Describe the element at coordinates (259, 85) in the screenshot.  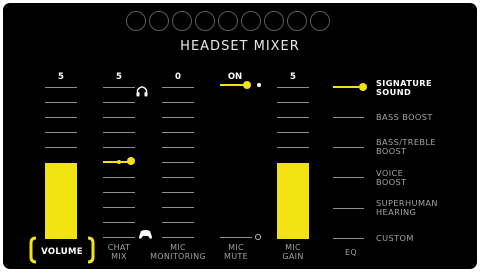
I see `mic-mute-on-indicator` at that location.